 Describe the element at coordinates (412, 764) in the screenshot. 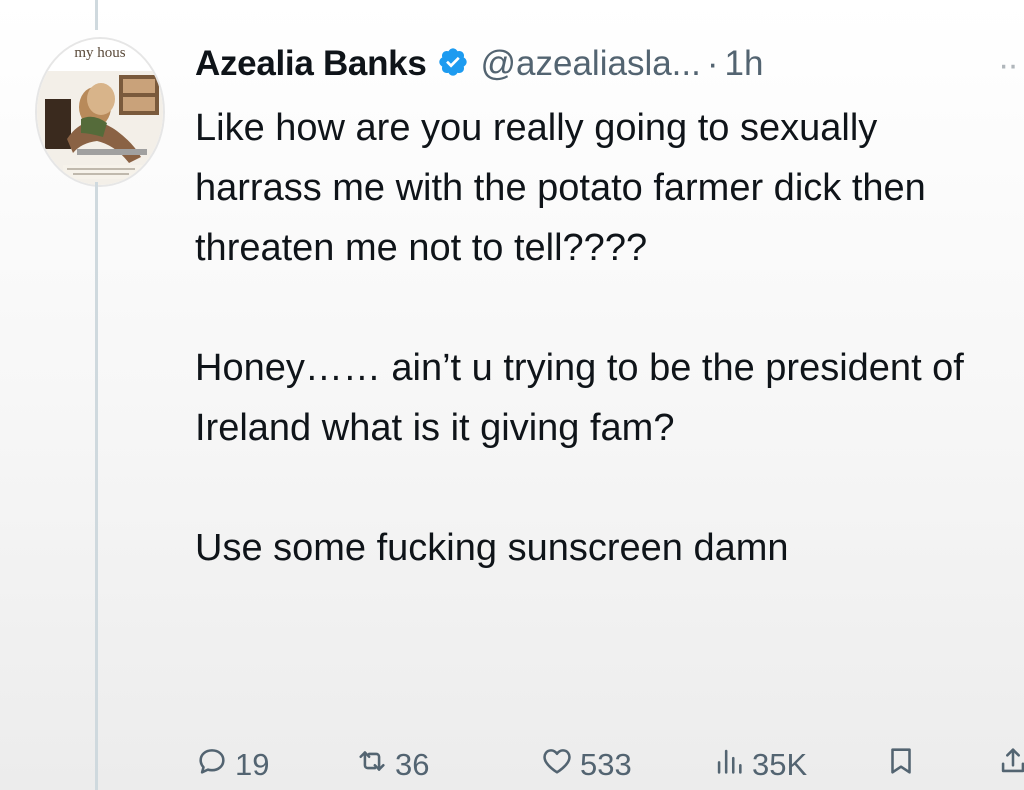

I see `repost-count: 36` at that location.